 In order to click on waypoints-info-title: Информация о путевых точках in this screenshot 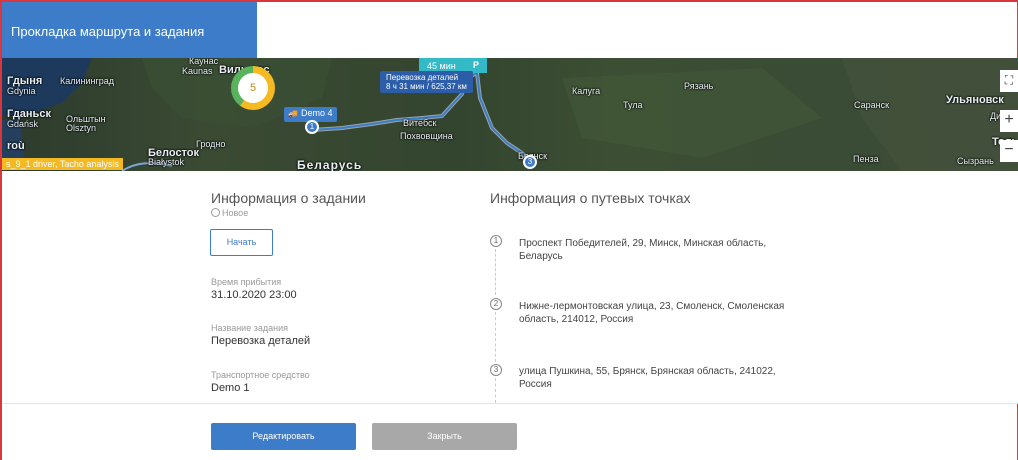, I will do `click(590, 198)`.